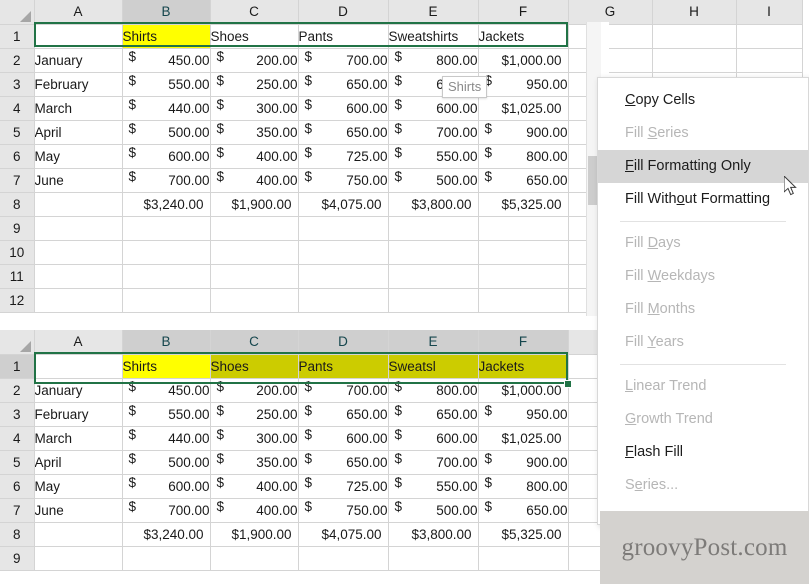  What do you see at coordinates (694, 36) in the screenshot?
I see `cell-h1` at bounding box center [694, 36].